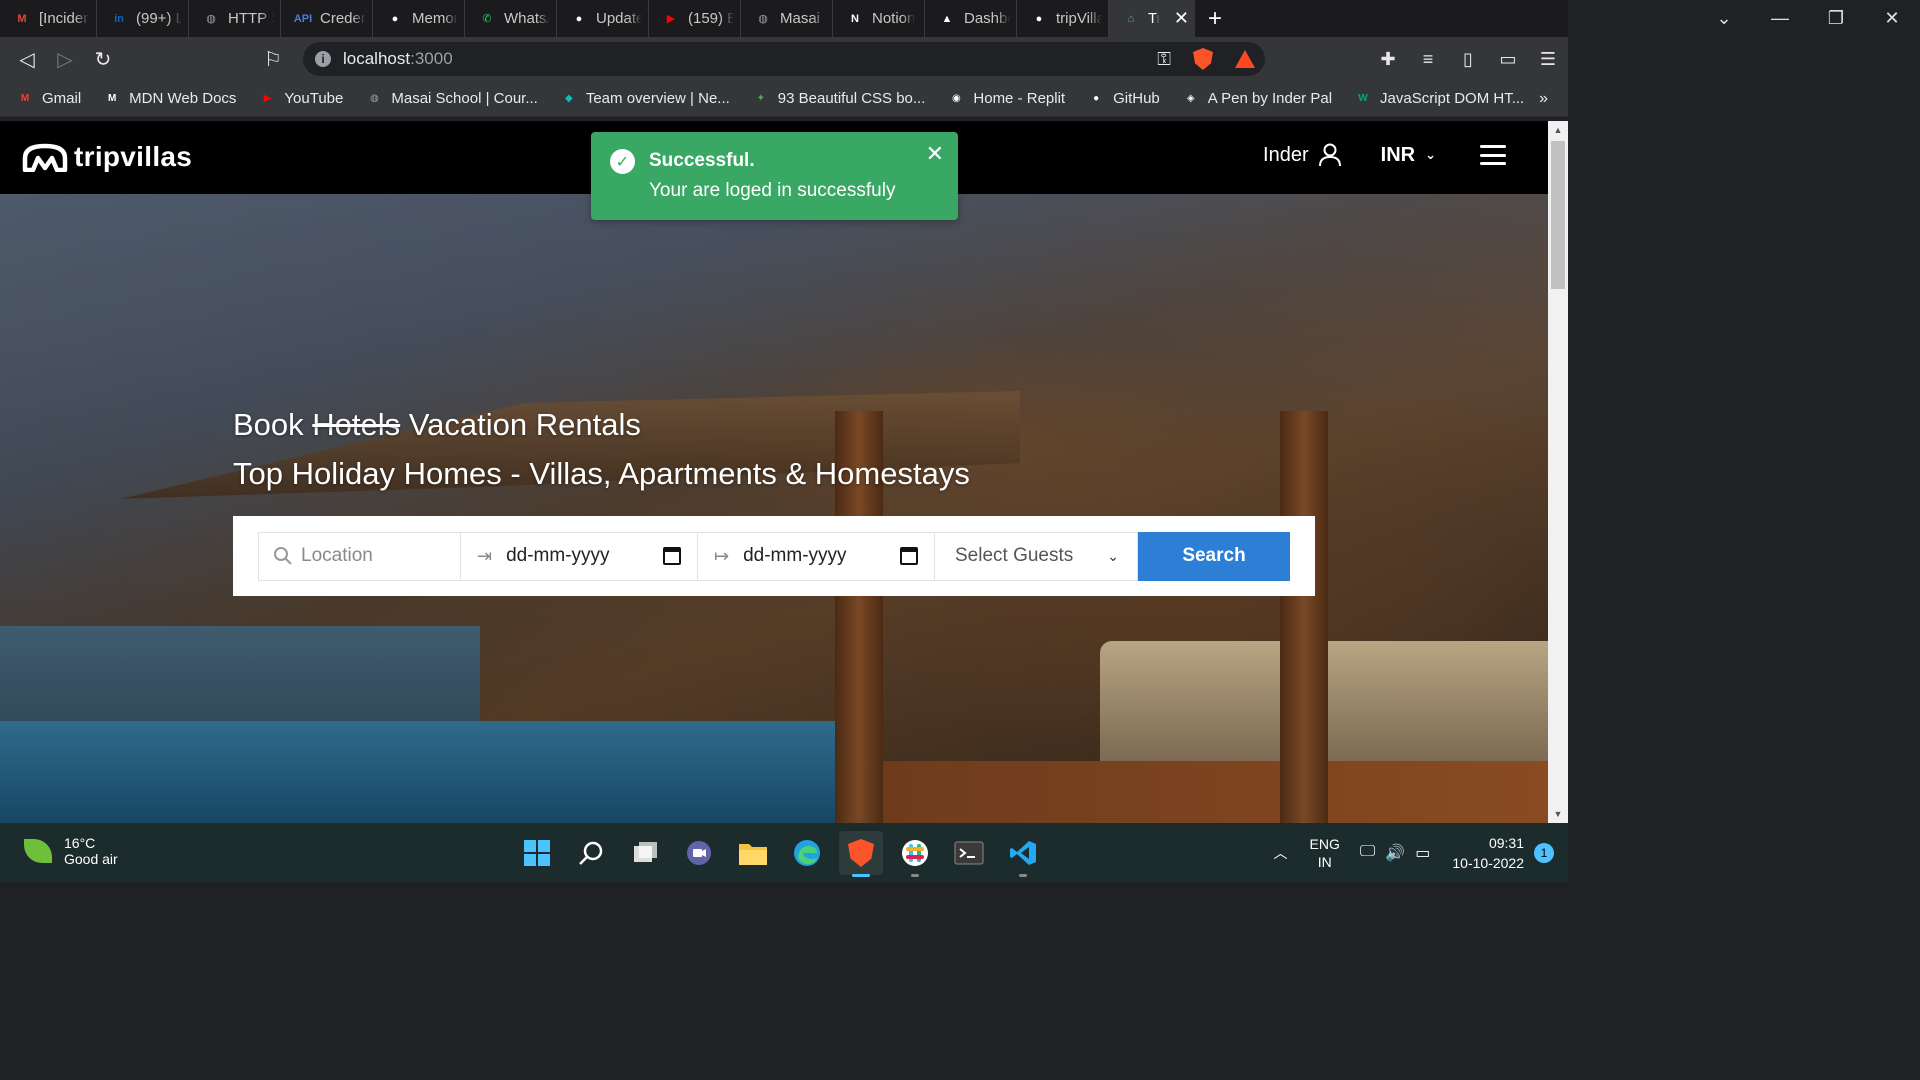  I want to click on guests-select: Select Guests ⌄, so click(1036, 556).